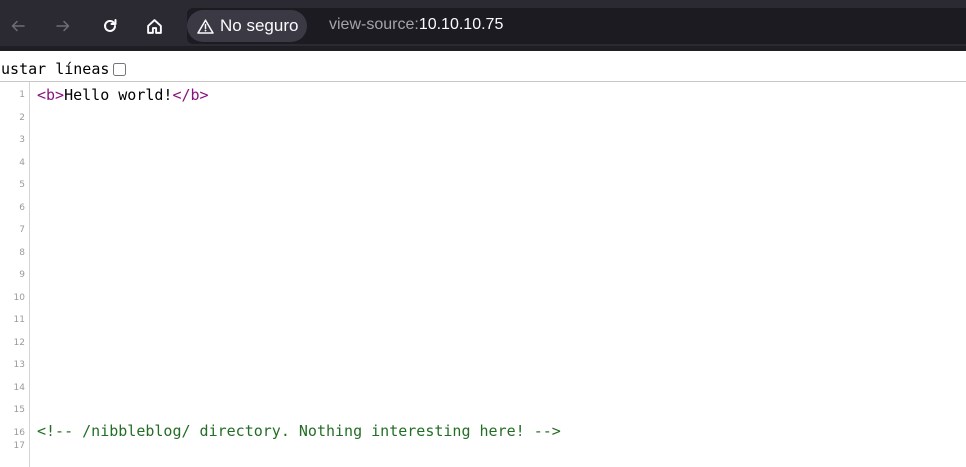  What do you see at coordinates (483, 412) in the screenshot?
I see `source-line: 15` at bounding box center [483, 412].